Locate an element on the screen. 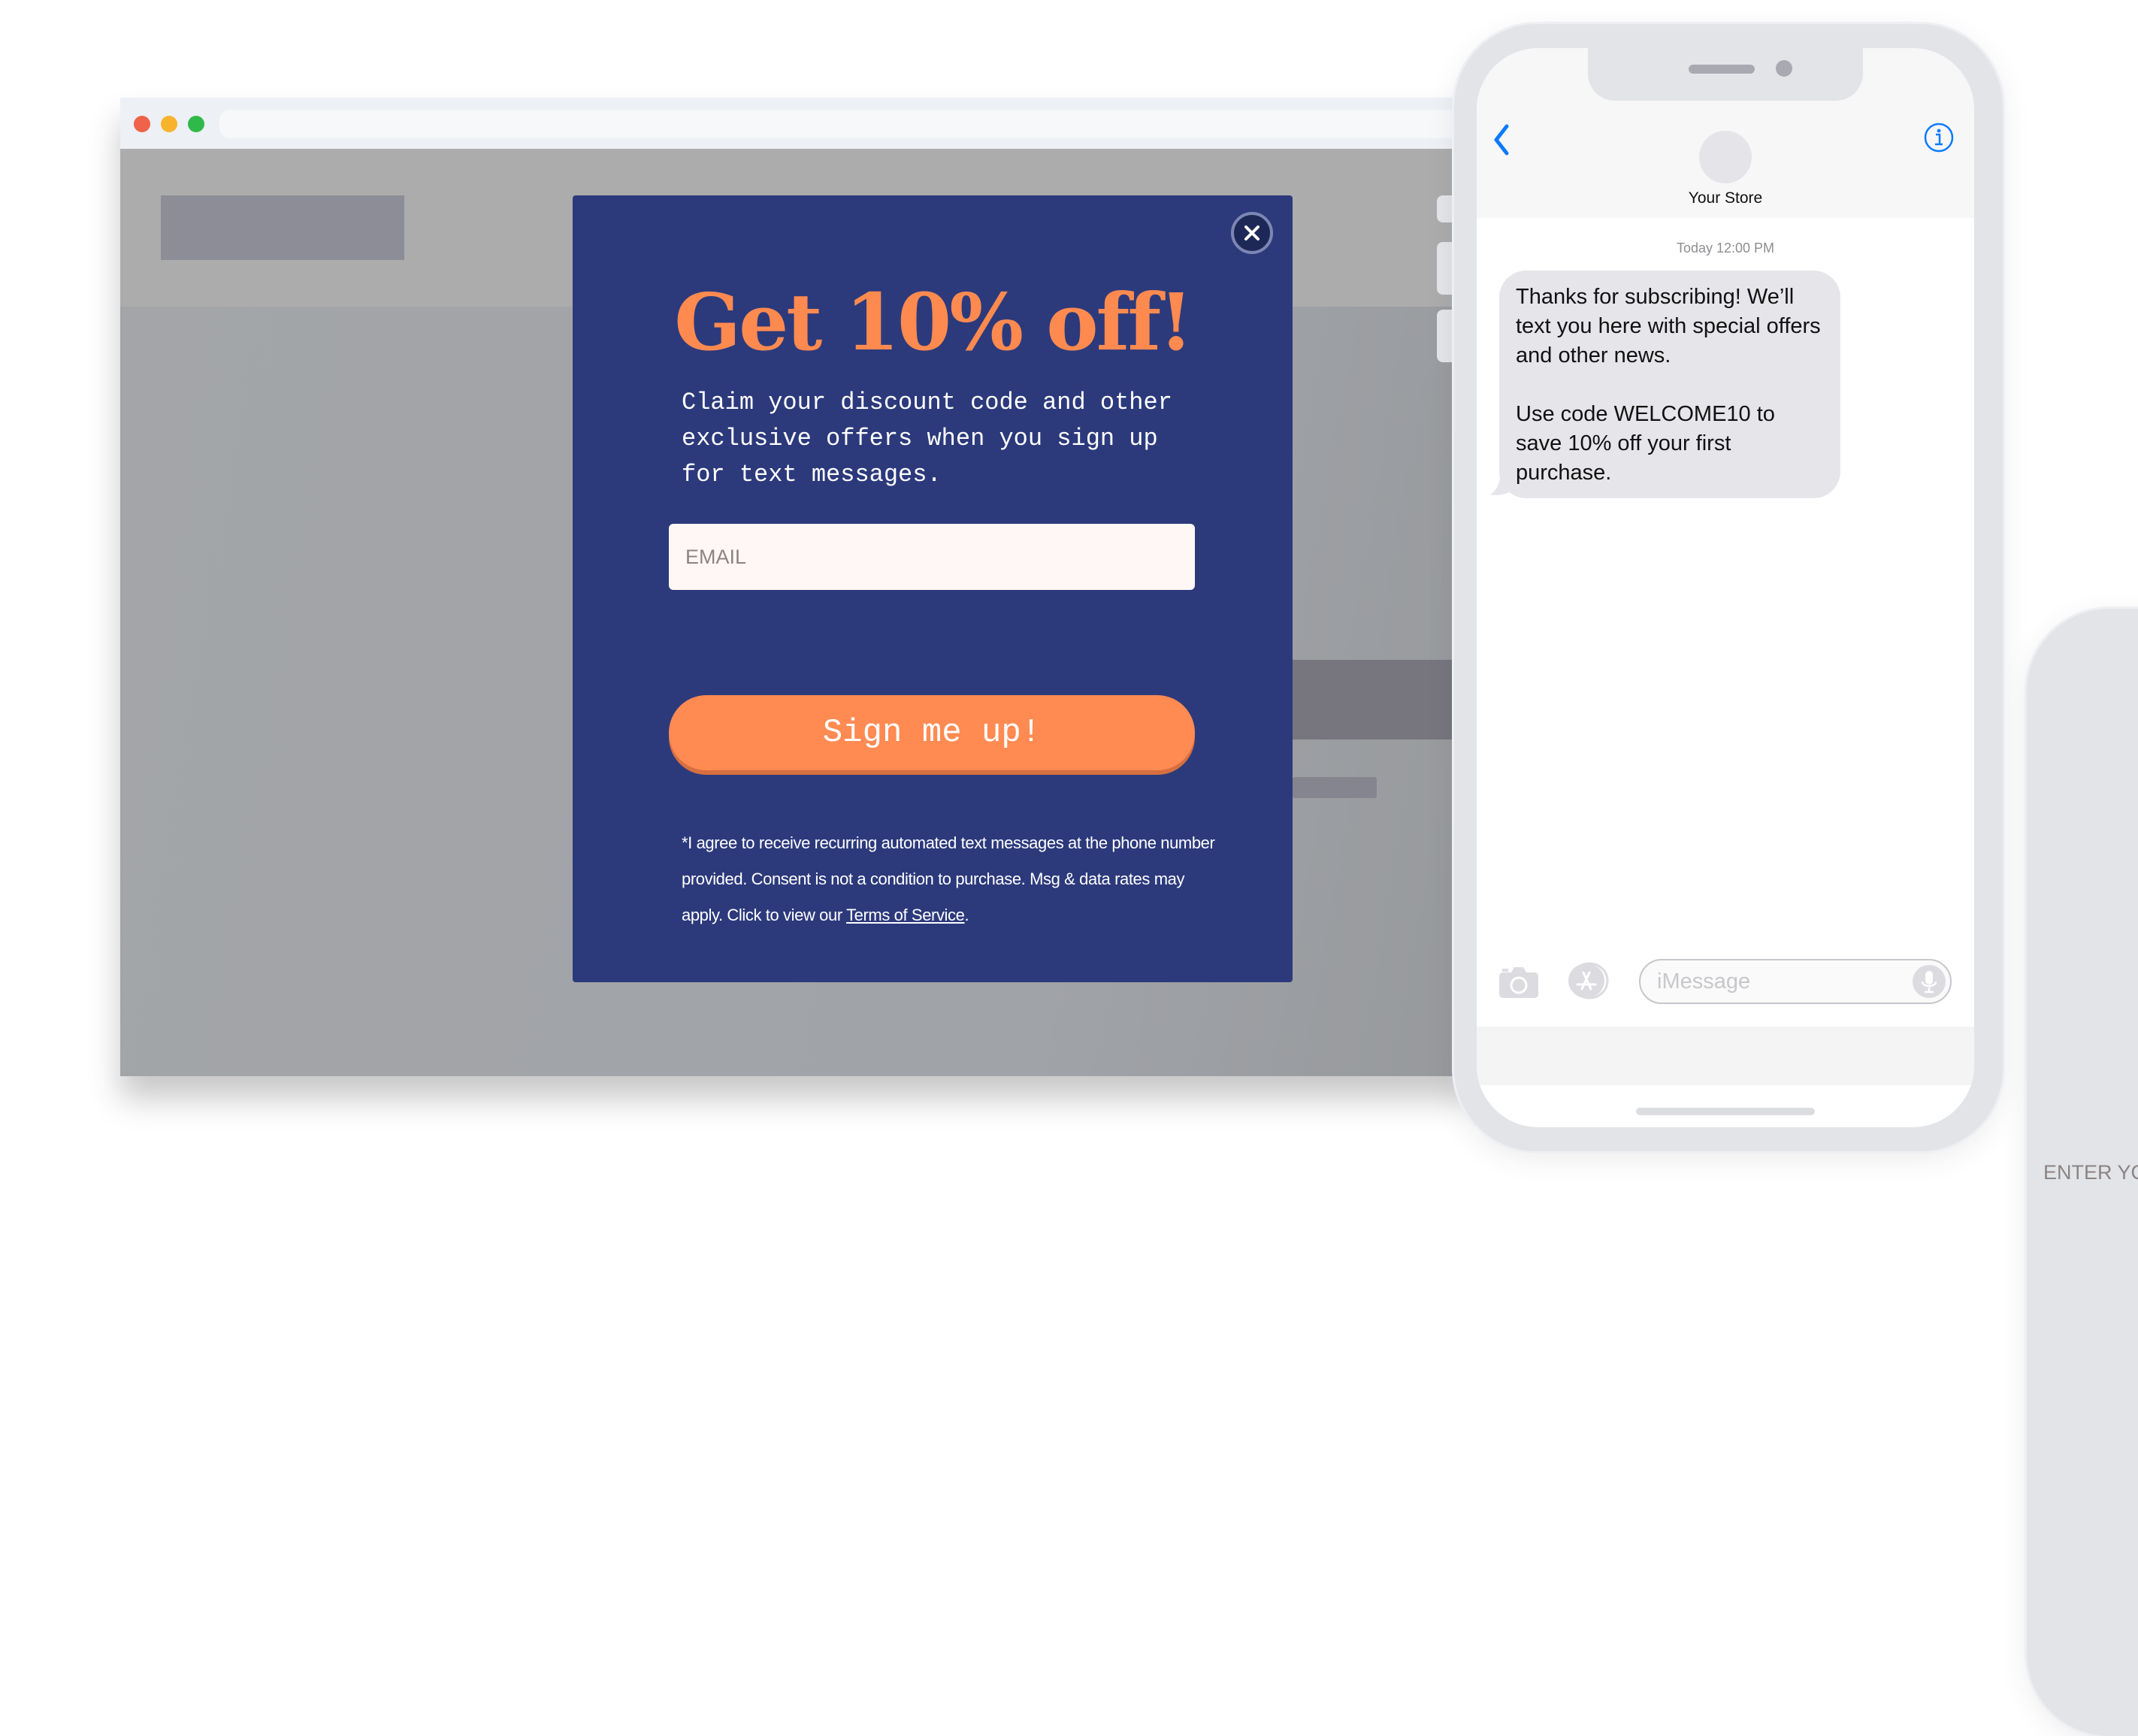 Image resolution: width=2138 pixels, height=1736 pixels. site-logo-placeholder is located at coordinates (283, 227).